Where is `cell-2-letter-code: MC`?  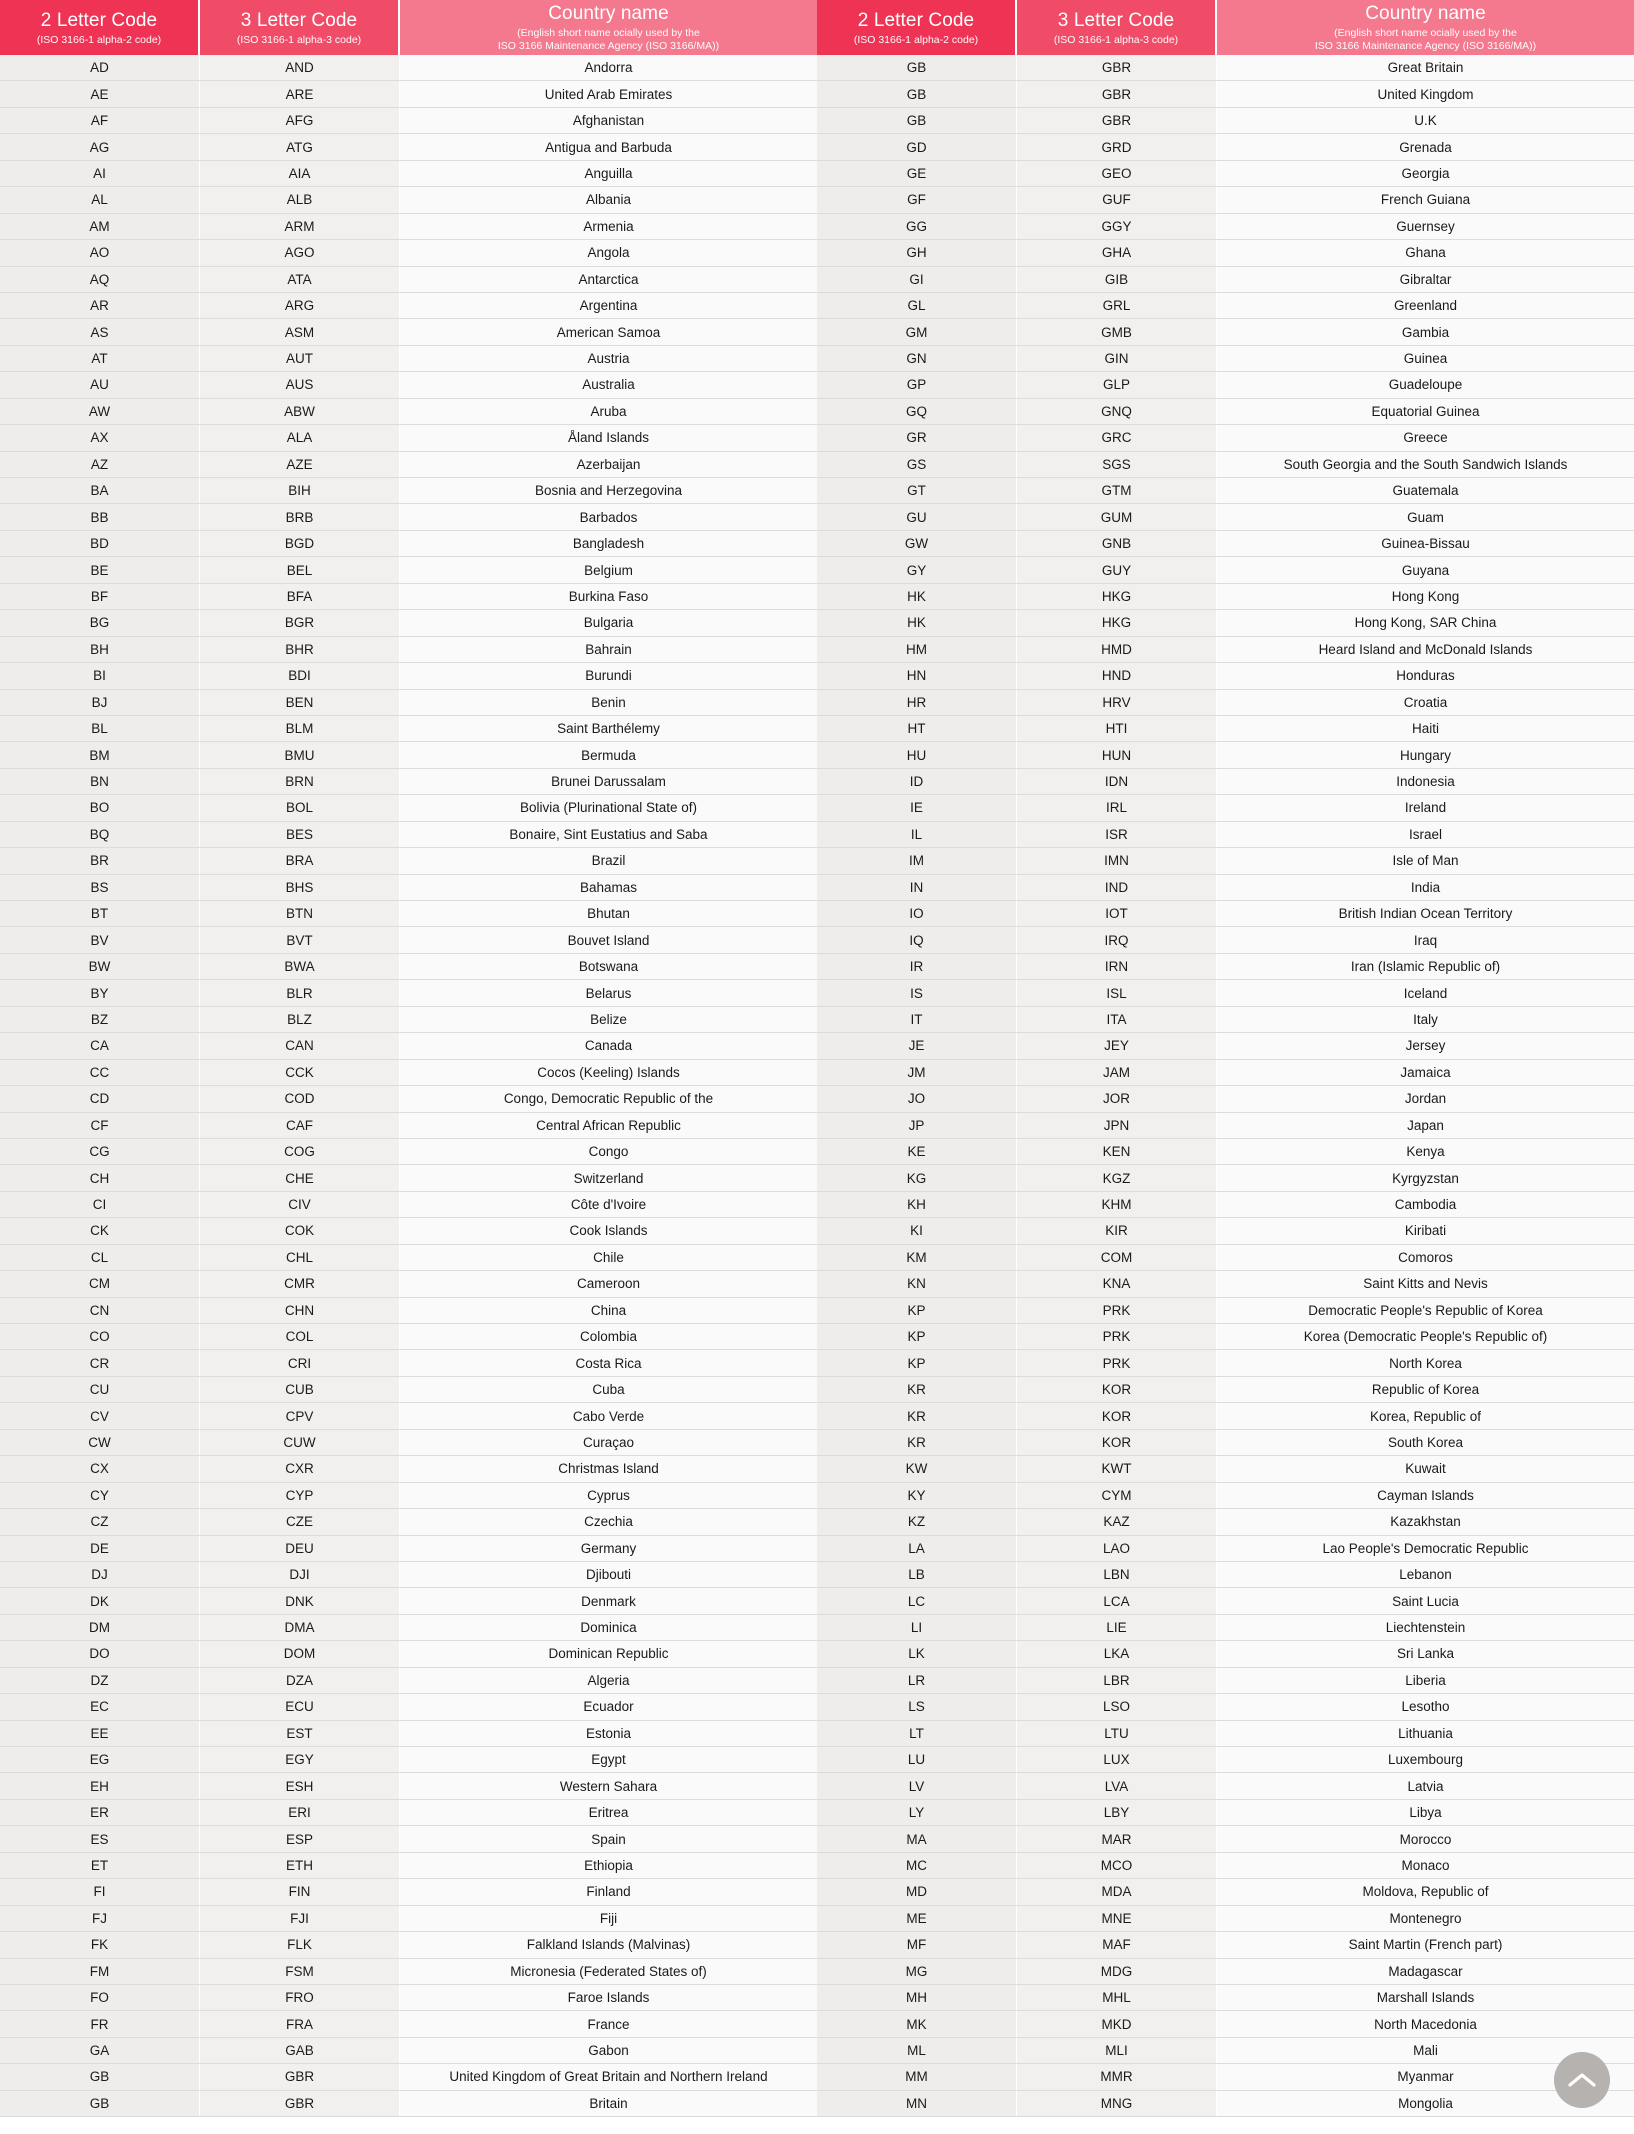
cell-2-letter-code: MC is located at coordinates (917, 1865).